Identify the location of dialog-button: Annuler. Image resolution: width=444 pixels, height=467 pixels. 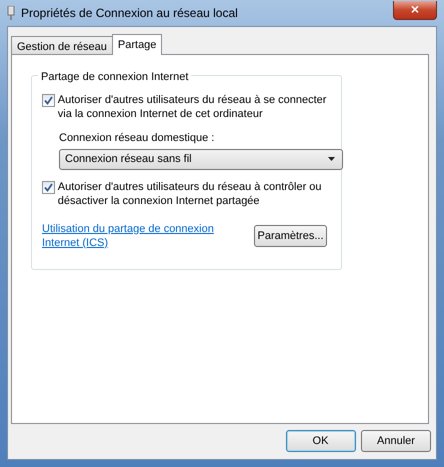
(396, 441).